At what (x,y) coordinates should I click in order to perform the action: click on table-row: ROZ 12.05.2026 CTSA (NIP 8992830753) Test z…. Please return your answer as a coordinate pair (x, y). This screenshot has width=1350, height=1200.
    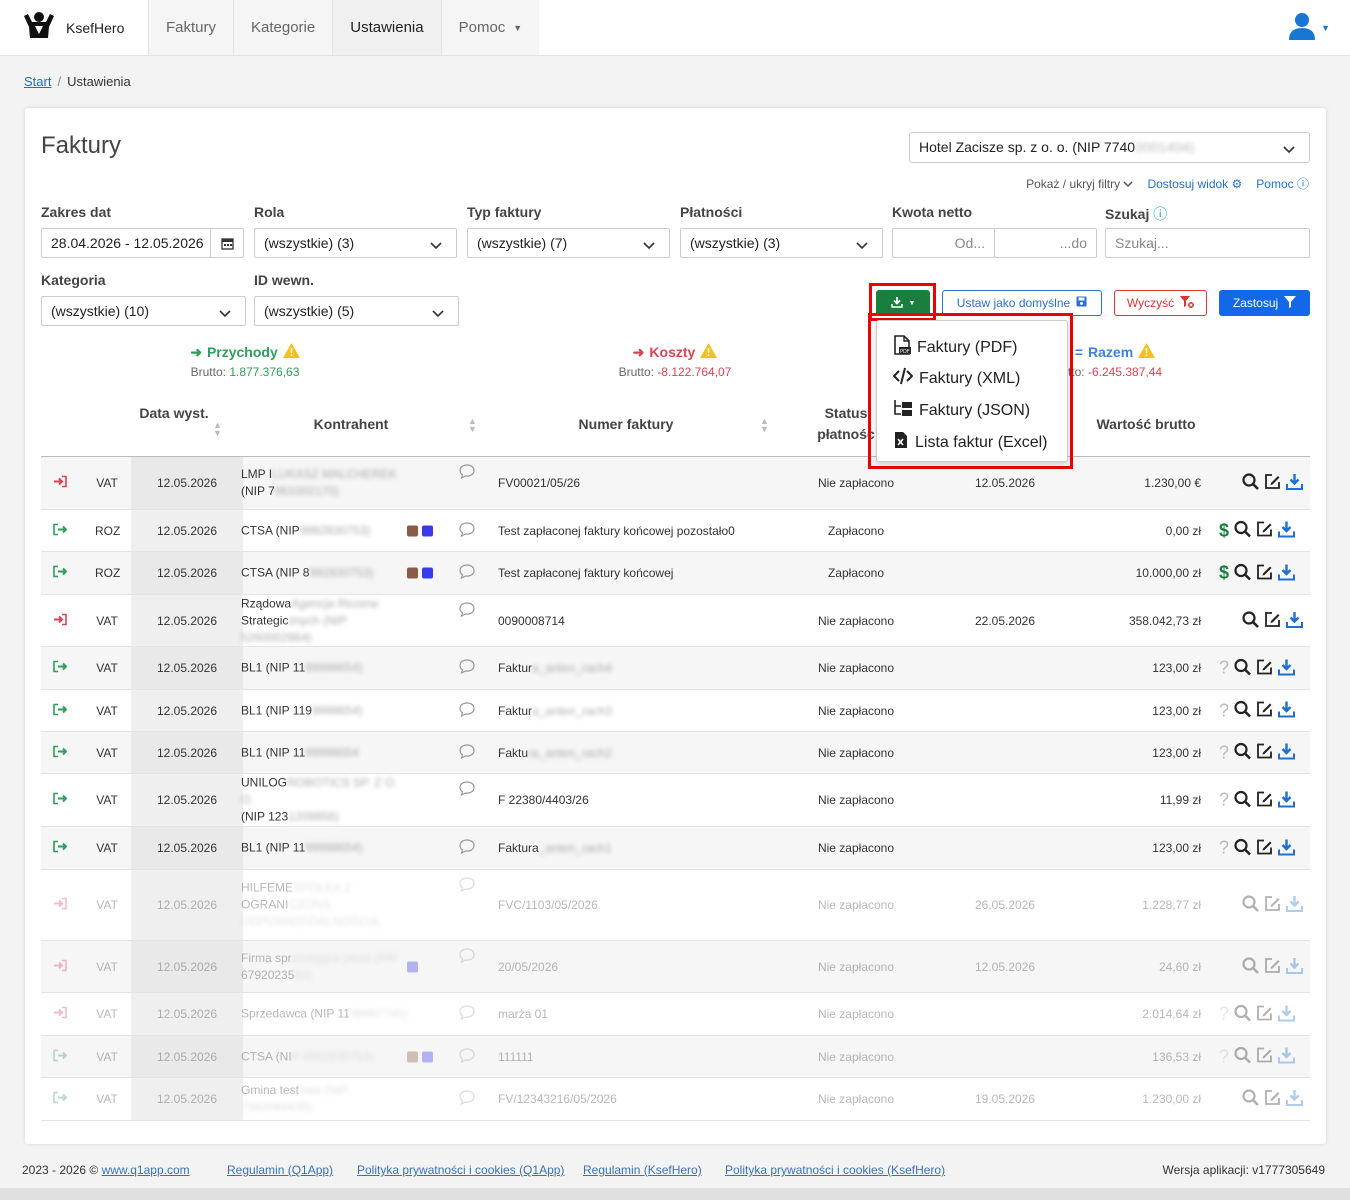
    Looking at the image, I should click on (675, 573).